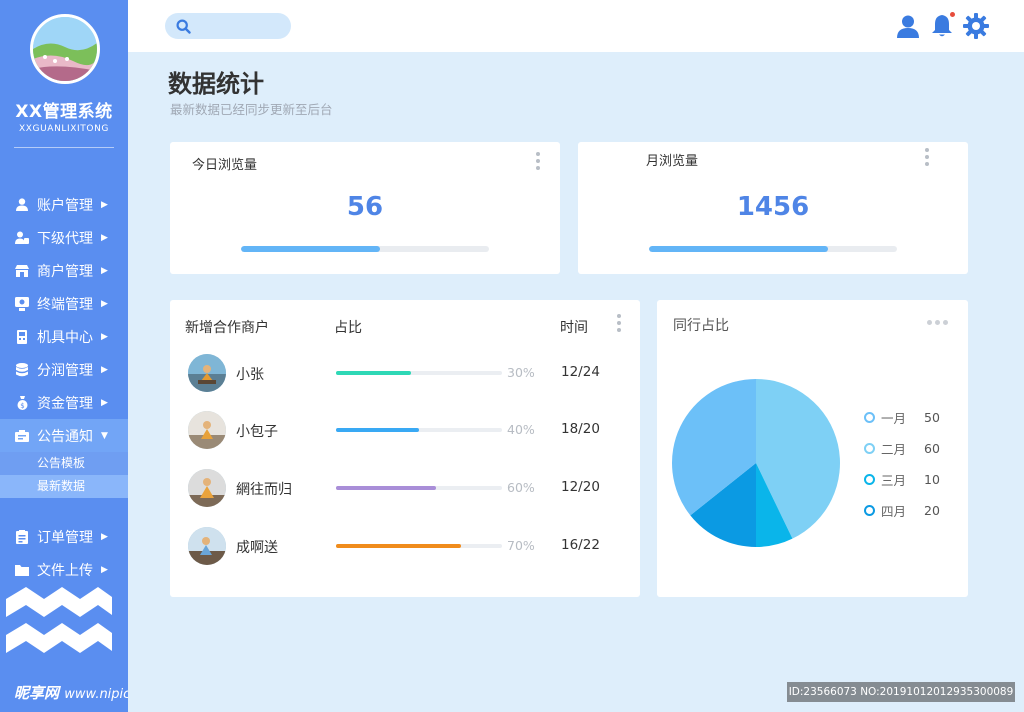 This screenshot has height=712, width=1024. What do you see at coordinates (257, 548) in the screenshot?
I see `merchant-name: 成啊送` at bounding box center [257, 548].